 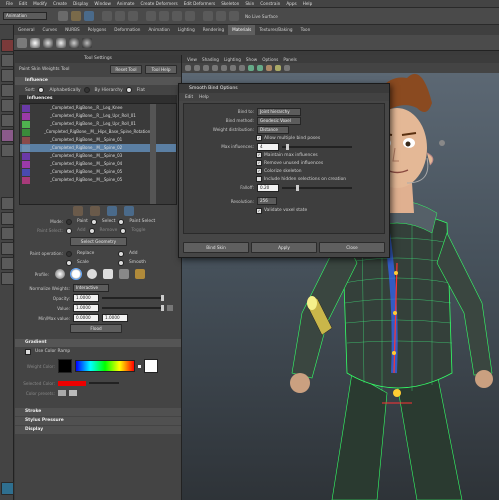 What do you see at coordinates (164, 16) in the screenshot?
I see `snap-curve-icon` at bounding box center [164, 16].